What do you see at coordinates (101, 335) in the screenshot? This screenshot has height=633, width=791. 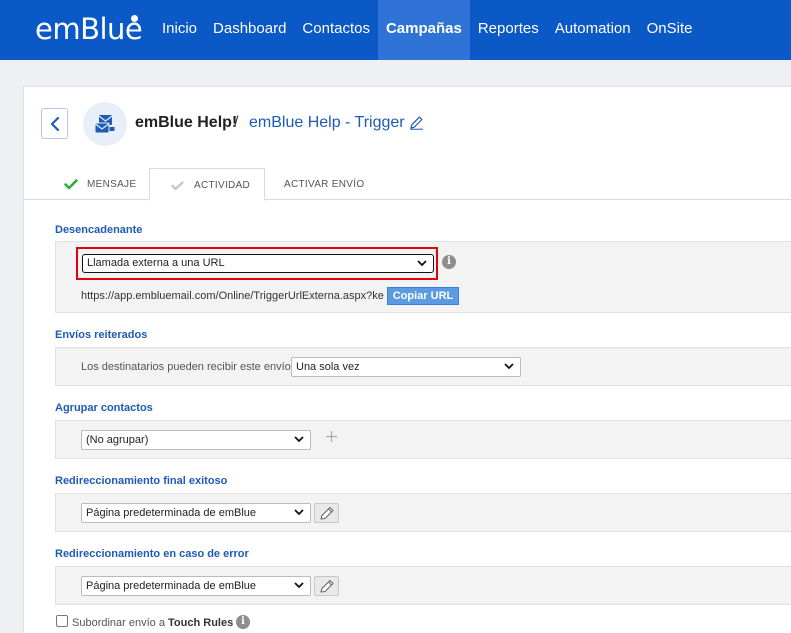 I see `repeat-section-title: Envíos reiterados` at bounding box center [101, 335].